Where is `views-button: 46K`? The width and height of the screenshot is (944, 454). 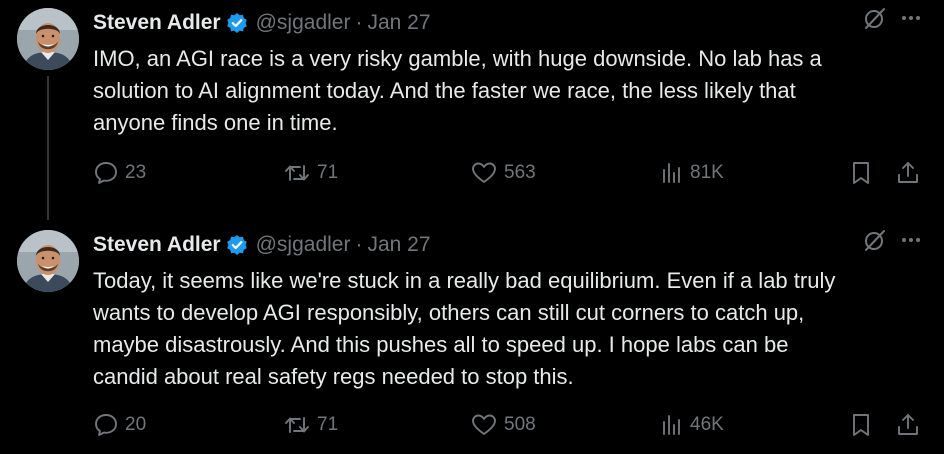
views-button: 46K is located at coordinates (692, 425).